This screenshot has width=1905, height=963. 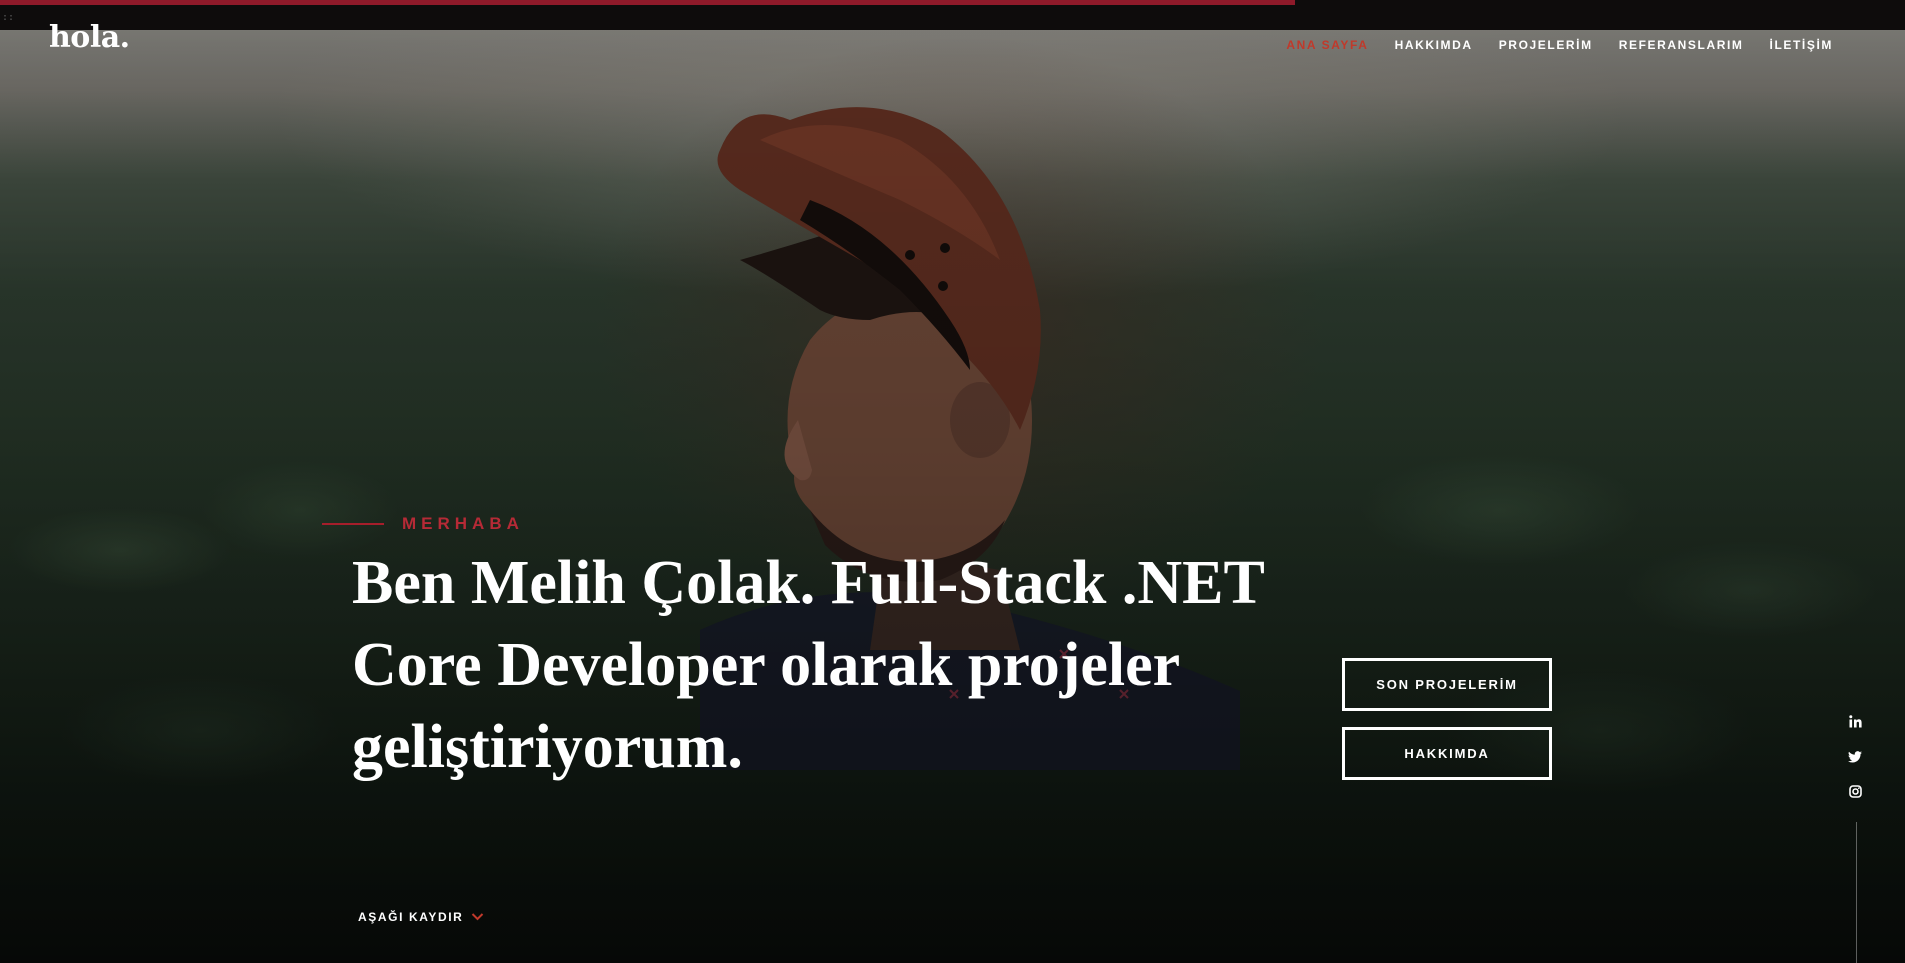 What do you see at coordinates (478, 917) in the screenshot?
I see `chevron-down-icon` at bounding box center [478, 917].